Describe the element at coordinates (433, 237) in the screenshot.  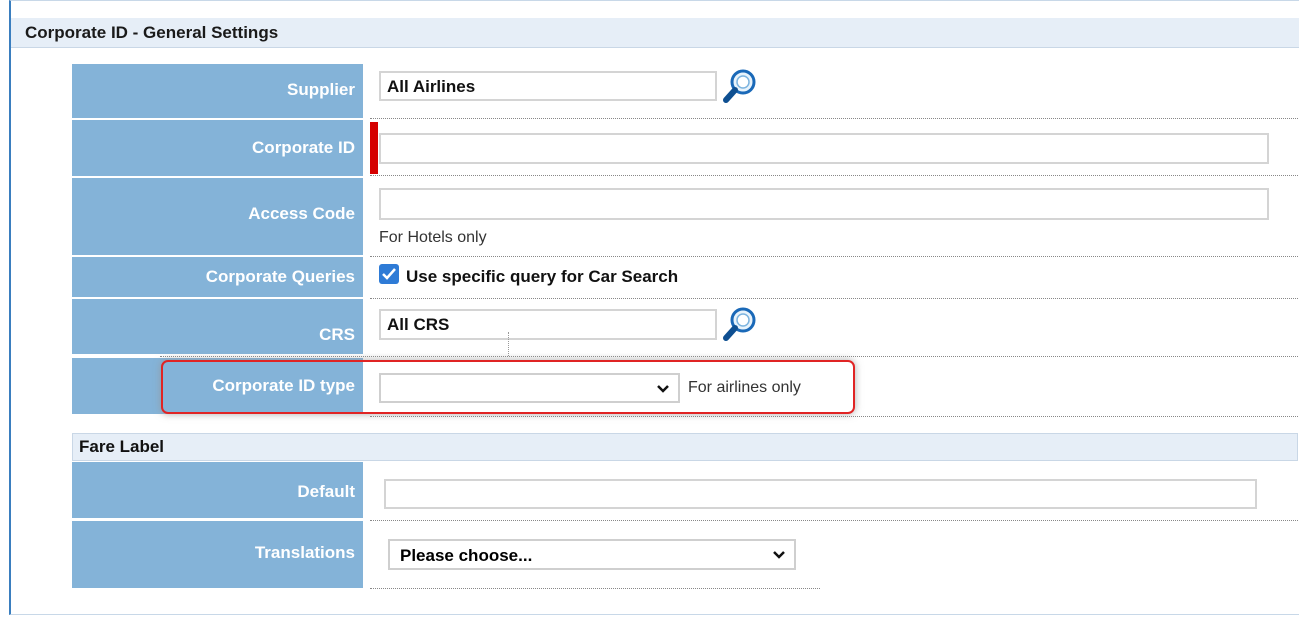
I see `access-code-hint: For Hotels only` at that location.